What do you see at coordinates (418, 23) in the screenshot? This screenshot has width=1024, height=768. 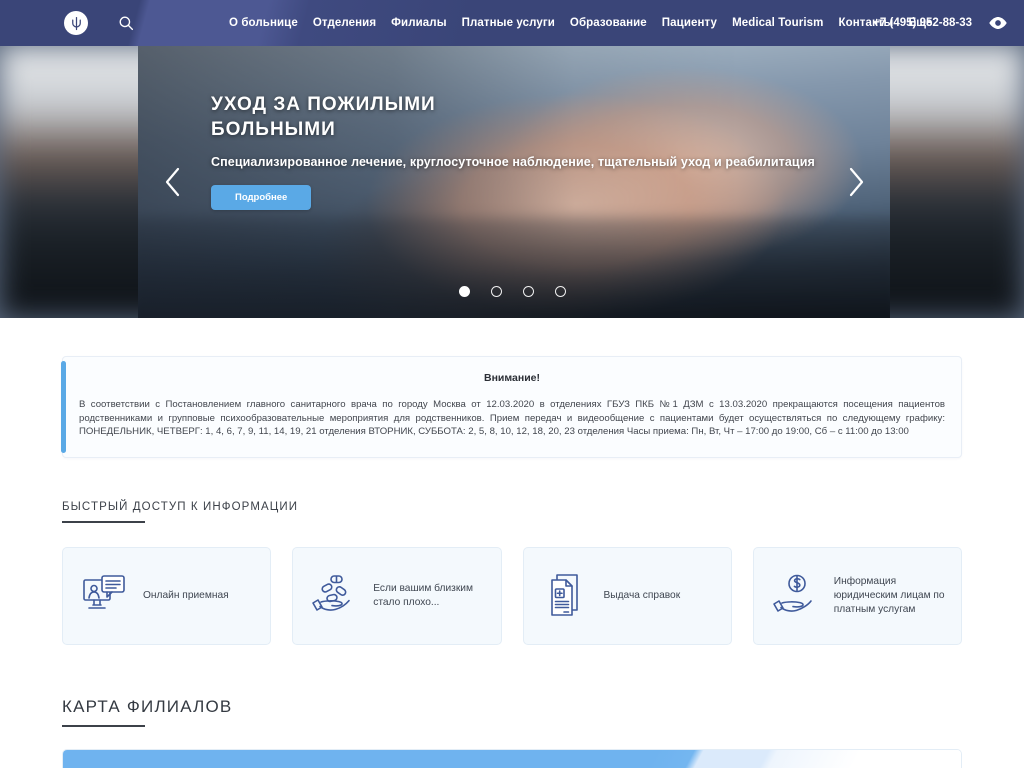 I see `nav-item-branches: Филиалы` at bounding box center [418, 23].